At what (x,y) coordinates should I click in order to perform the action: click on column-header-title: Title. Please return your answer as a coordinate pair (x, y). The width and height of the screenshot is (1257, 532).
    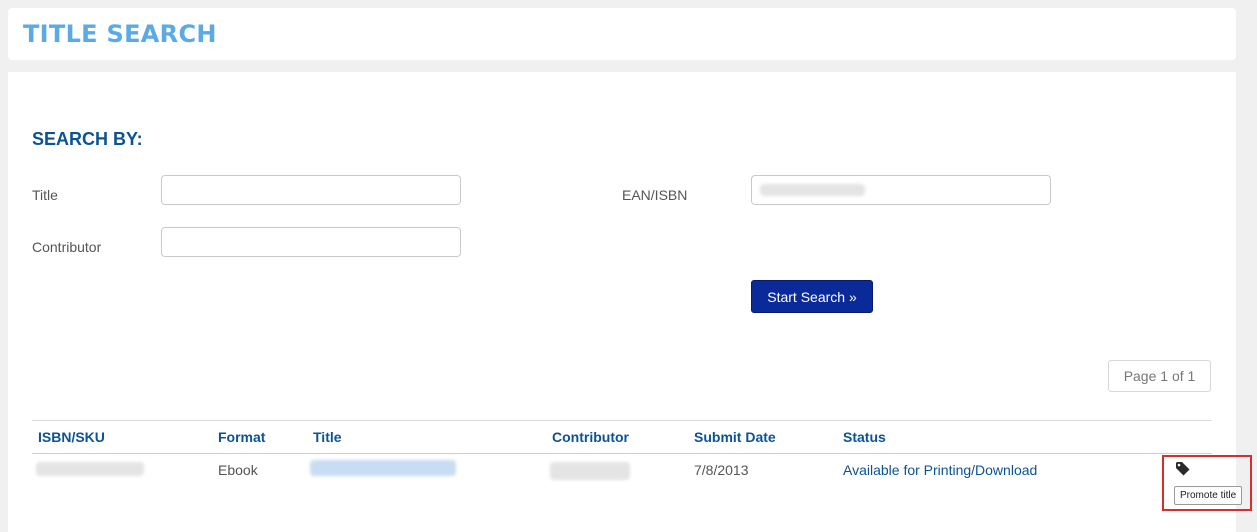
    Looking at the image, I should click on (327, 437).